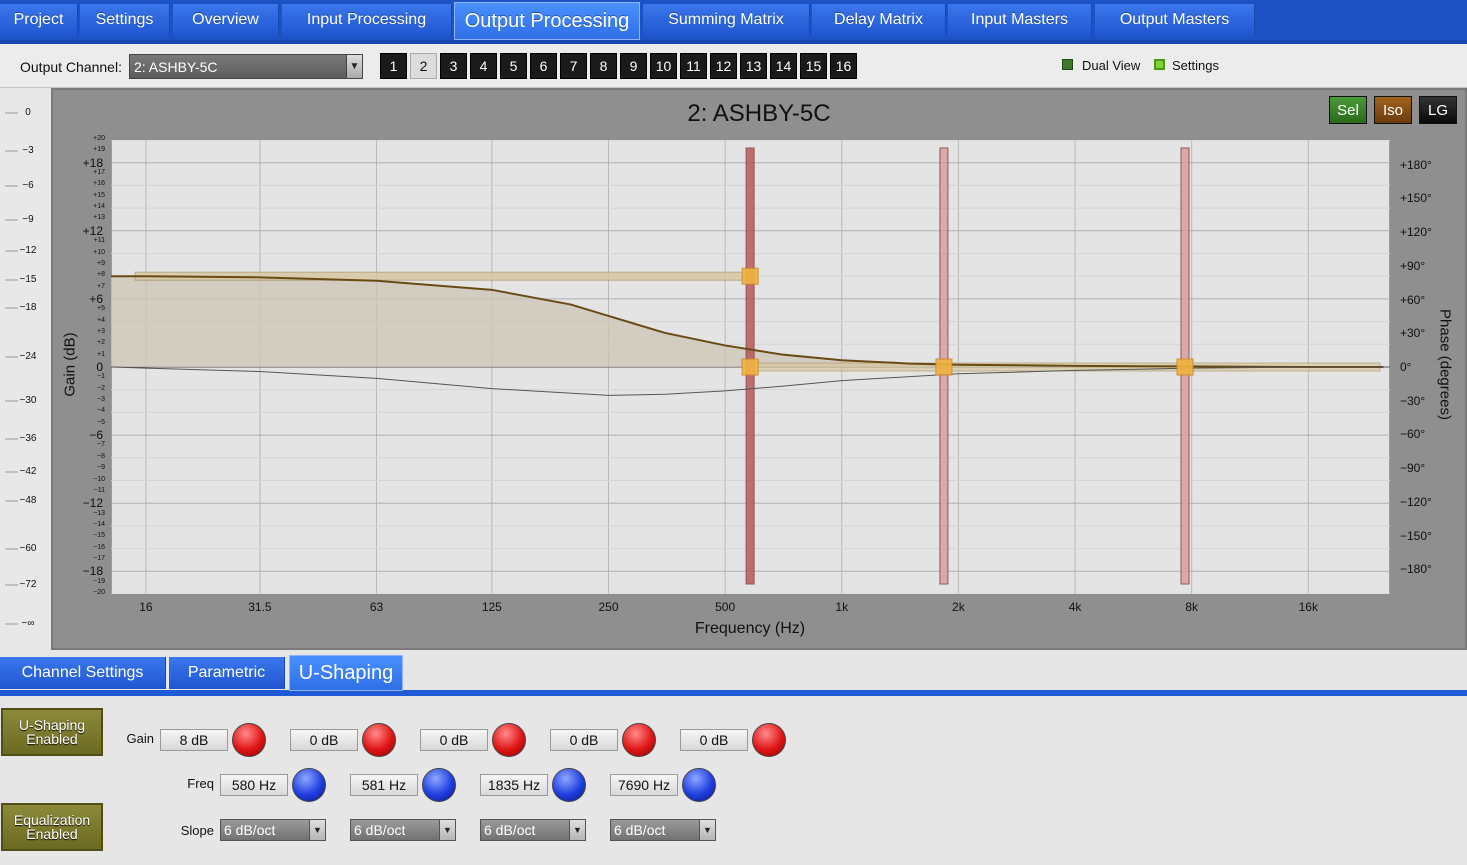 The width and height of the screenshot is (1467, 865). What do you see at coordinates (39, 20) in the screenshot?
I see `tab-project: Project` at bounding box center [39, 20].